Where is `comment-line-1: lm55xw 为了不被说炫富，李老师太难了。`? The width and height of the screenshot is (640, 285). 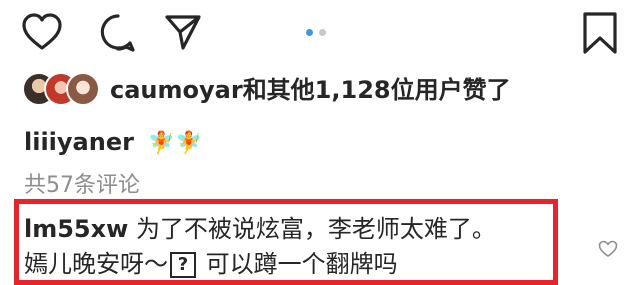
comment-line-1: lm55xw 为了不被说炫富，李老师太难了。 is located at coordinates (260, 229).